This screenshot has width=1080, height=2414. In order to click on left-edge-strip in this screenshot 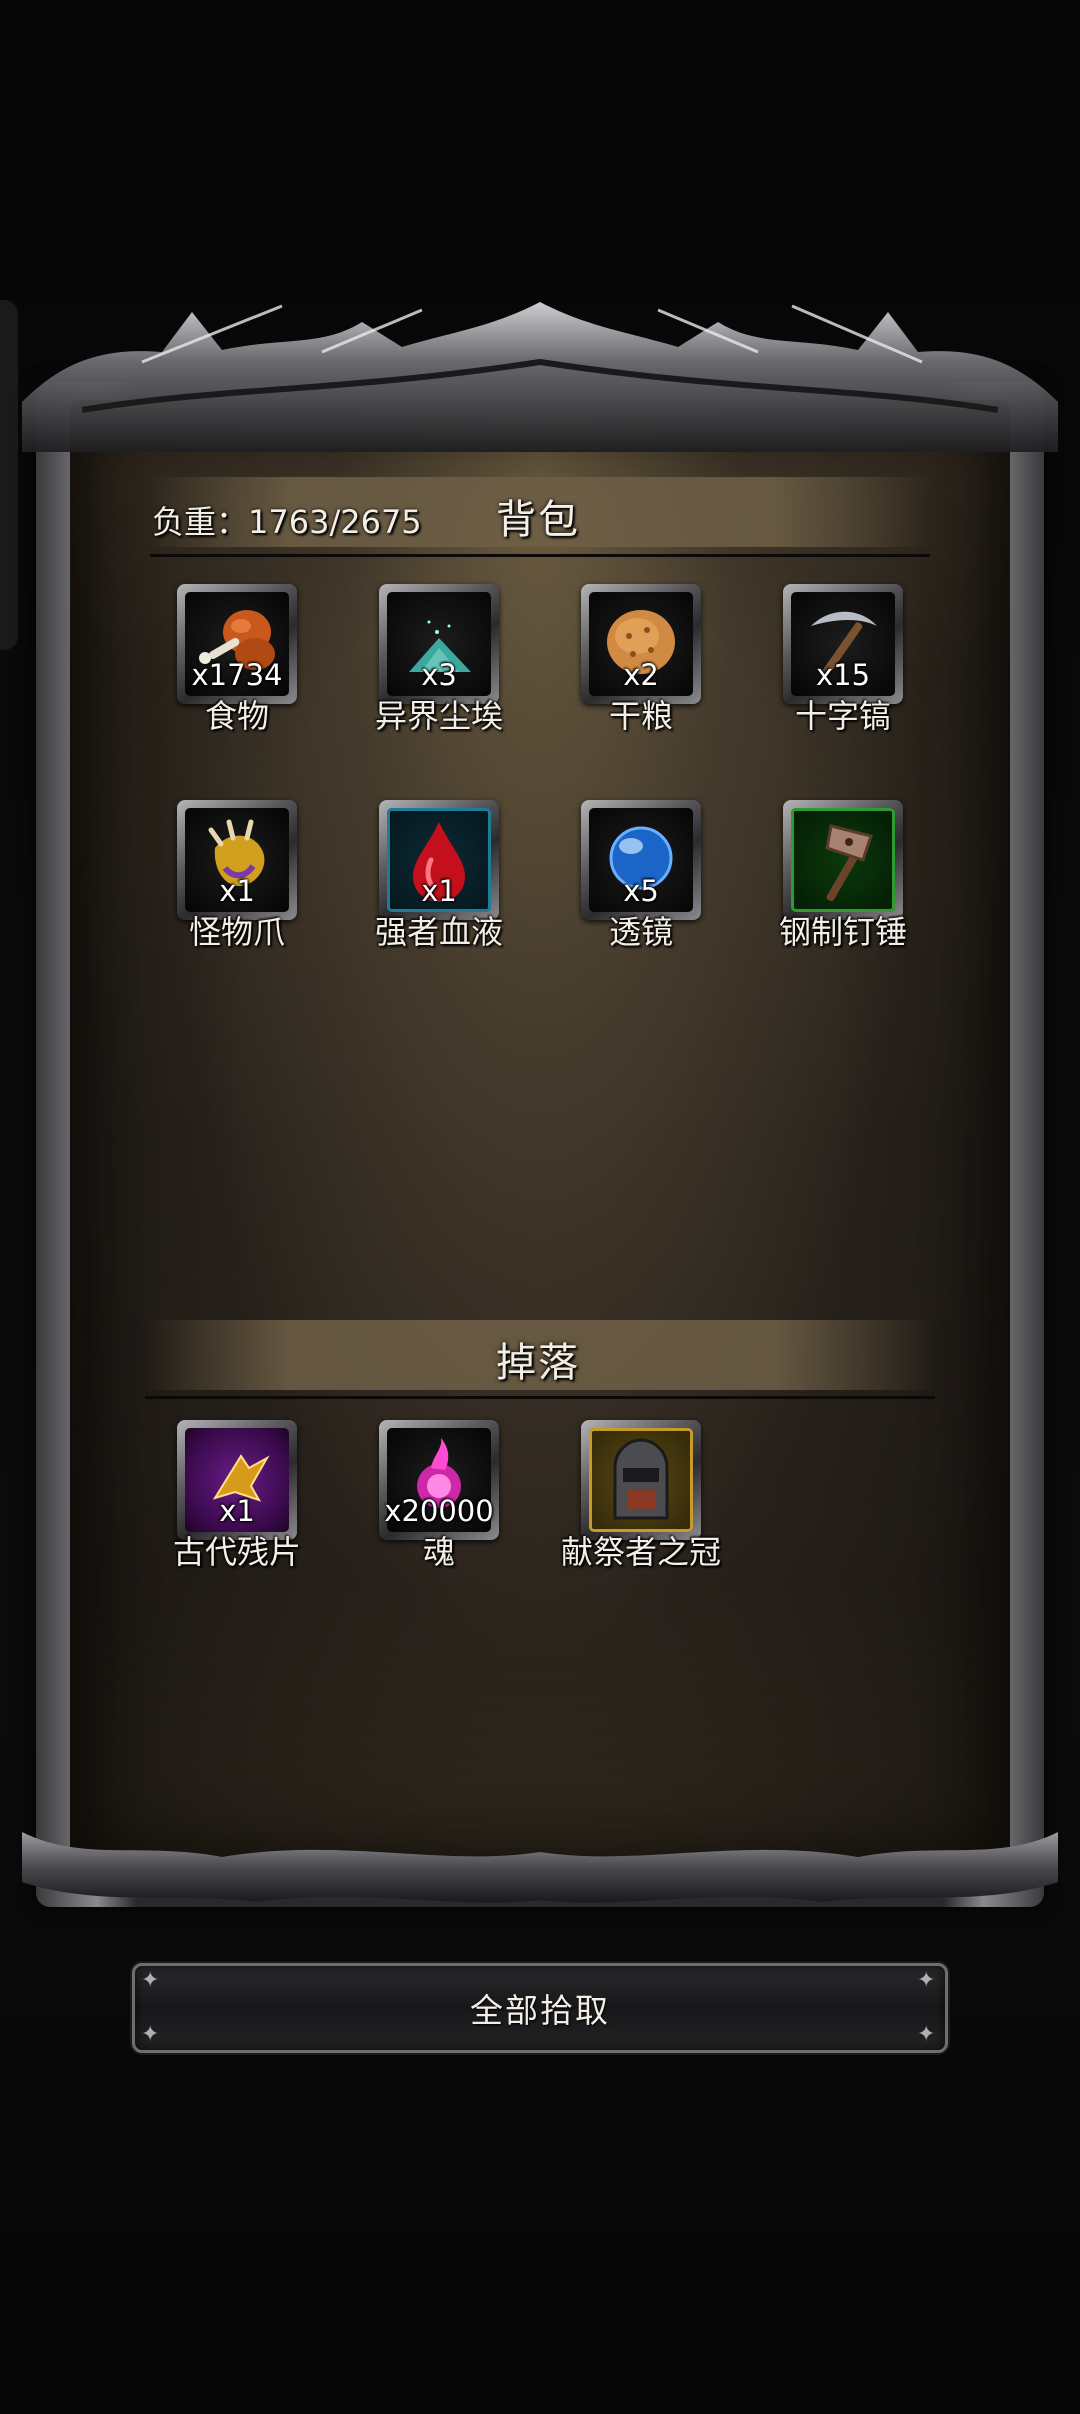, I will do `click(9, 475)`.